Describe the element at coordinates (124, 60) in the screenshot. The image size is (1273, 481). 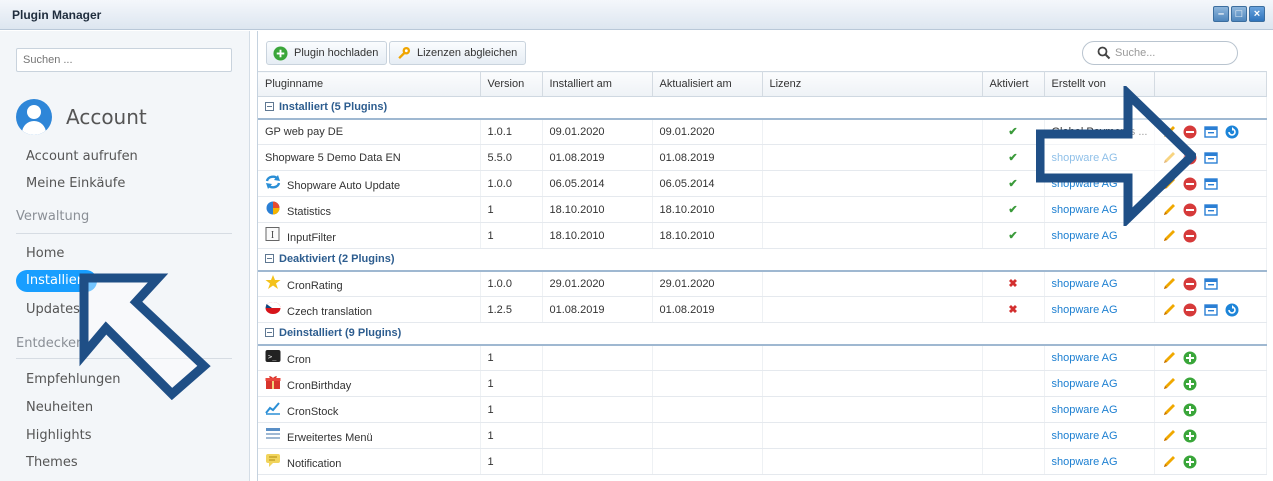
I see `sidebar-search-input` at that location.